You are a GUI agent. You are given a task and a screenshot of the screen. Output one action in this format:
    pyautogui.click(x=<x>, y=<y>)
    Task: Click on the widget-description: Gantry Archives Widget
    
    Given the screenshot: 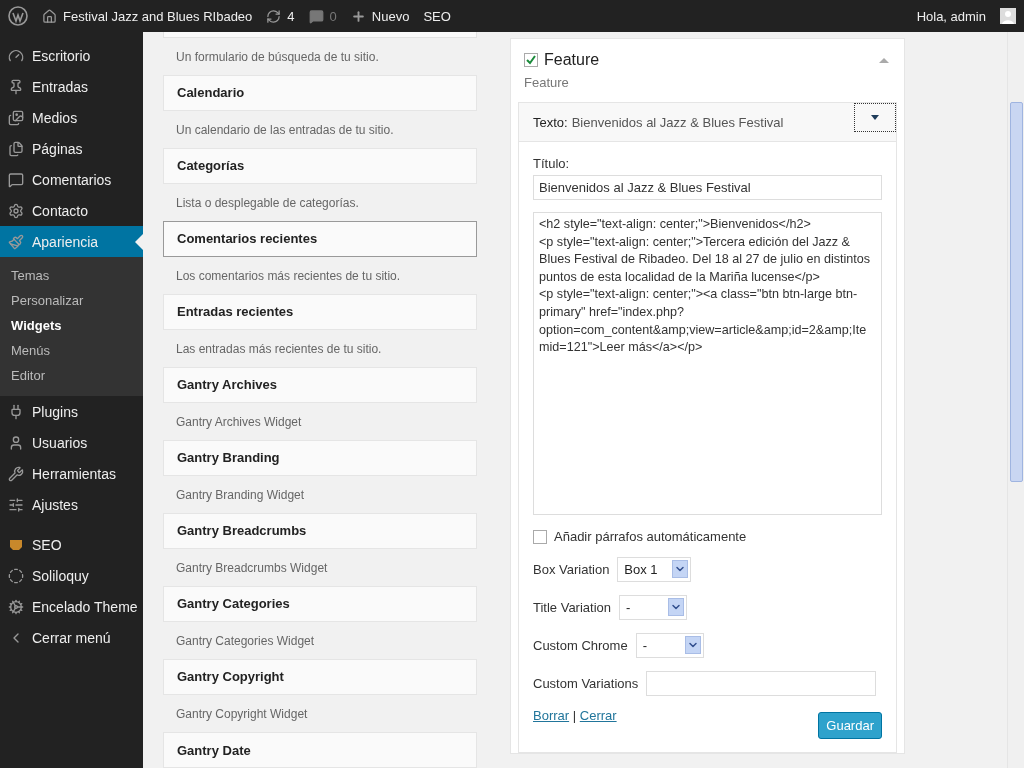 What is the action you would take?
    pyautogui.click(x=239, y=422)
    